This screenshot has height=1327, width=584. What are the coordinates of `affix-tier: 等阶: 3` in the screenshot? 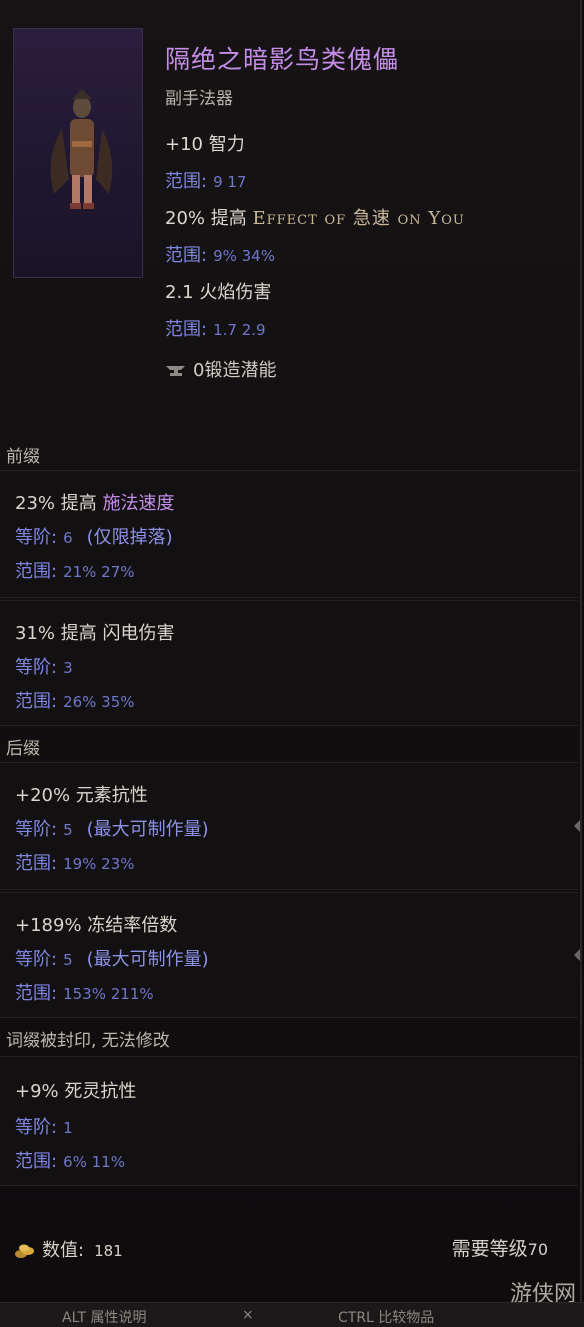 It's located at (44, 666).